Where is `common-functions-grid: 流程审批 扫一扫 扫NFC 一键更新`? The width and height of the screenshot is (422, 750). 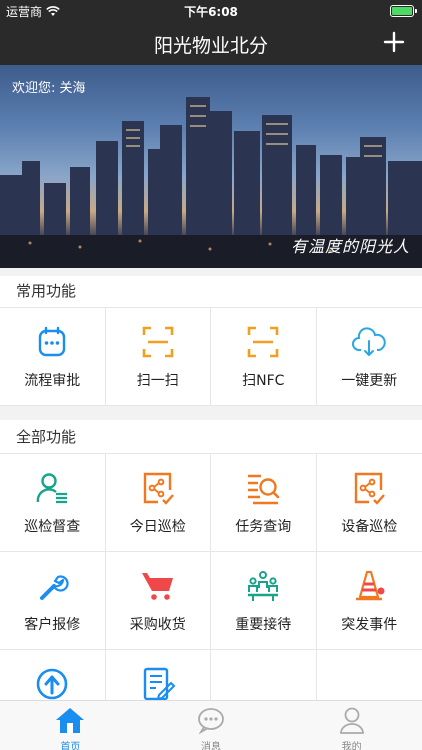
common-functions-grid: 流程审批 扫一扫 扫NFC 一键更新 is located at coordinates (211, 357).